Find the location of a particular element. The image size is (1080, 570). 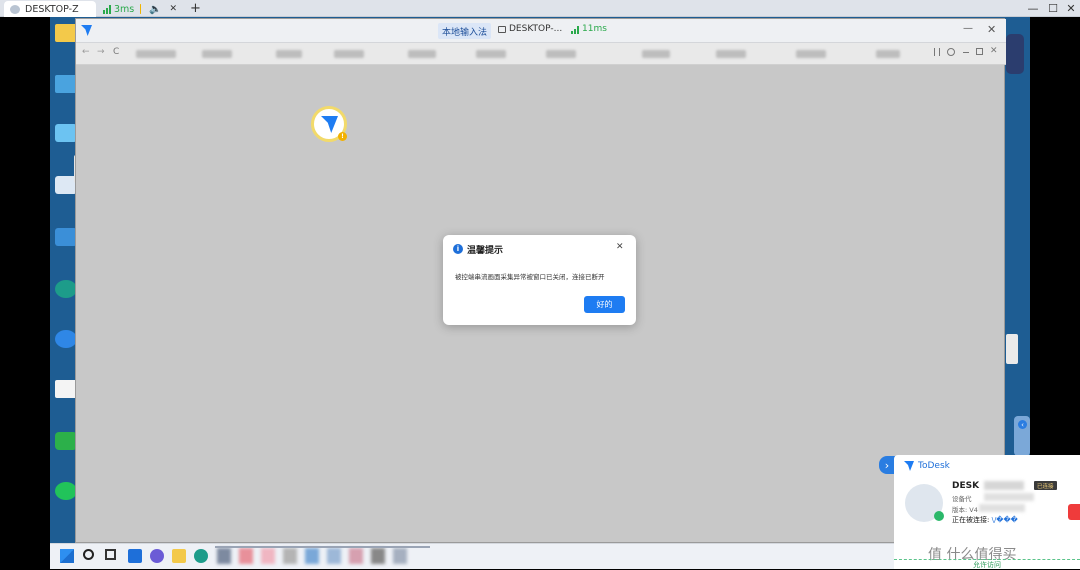

todesk-titlebar: 本地输入法 DESKTOP-... 11ms — ✕ is located at coordinates (541, 31).